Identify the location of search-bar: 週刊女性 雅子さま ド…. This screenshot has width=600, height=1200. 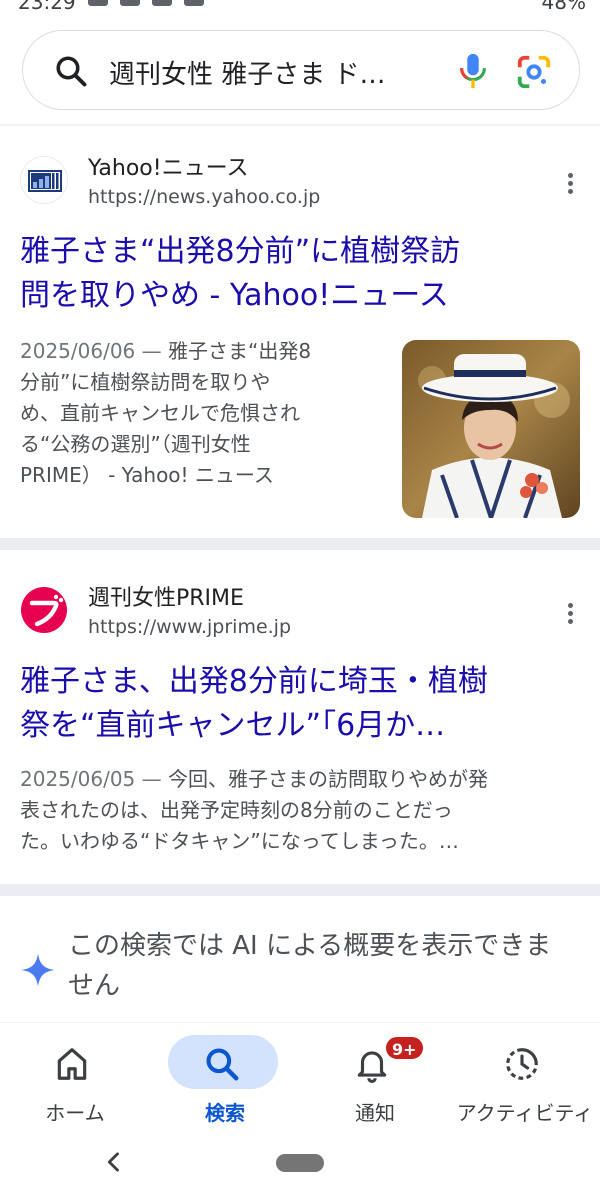
(301, 70).